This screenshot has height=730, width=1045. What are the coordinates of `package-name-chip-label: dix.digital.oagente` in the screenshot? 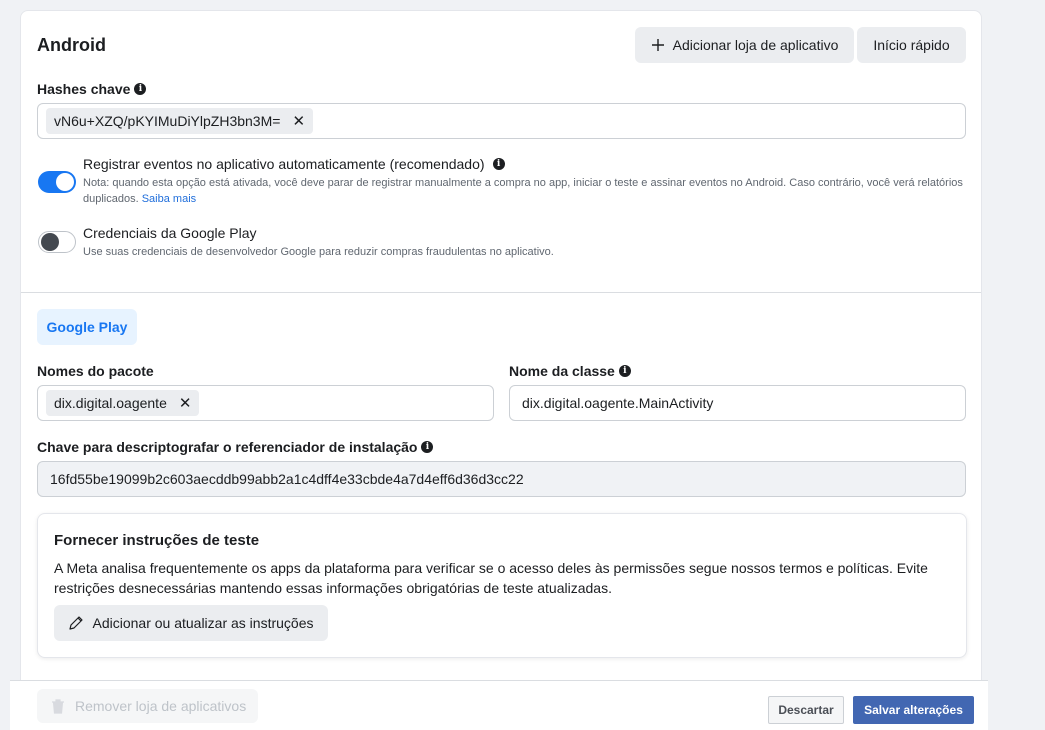 It's located at (110, 403).